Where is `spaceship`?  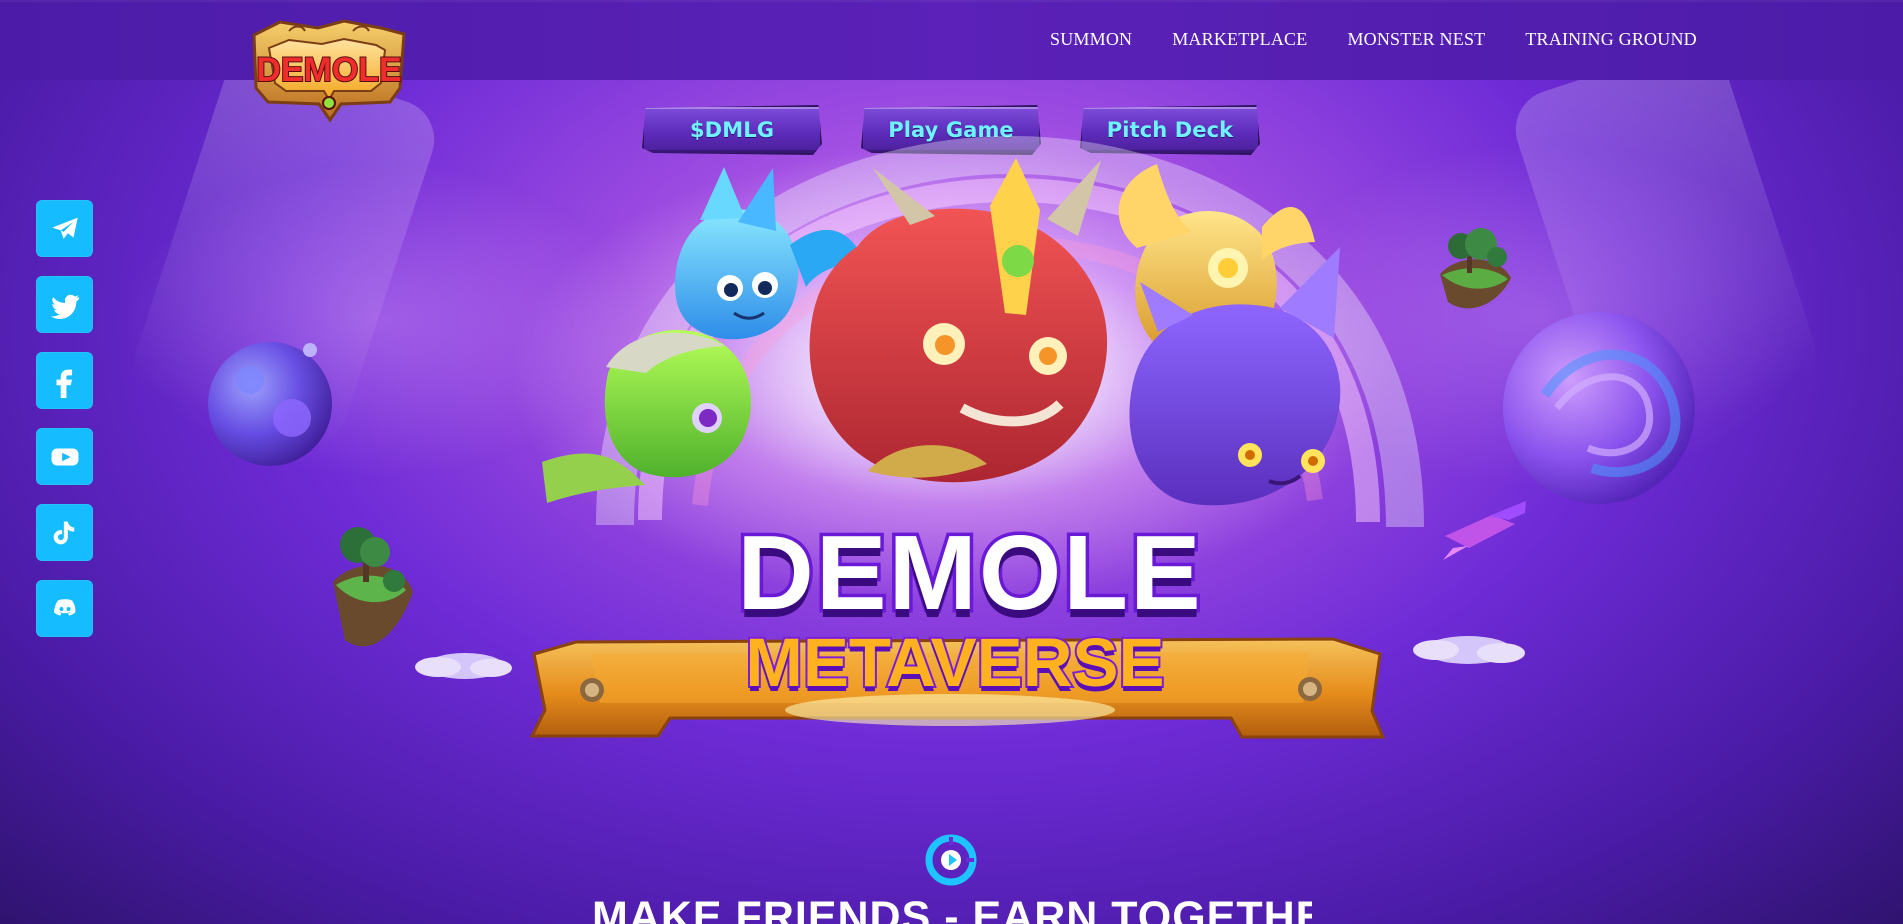
spaceship is located at coordinates (1484, 530).